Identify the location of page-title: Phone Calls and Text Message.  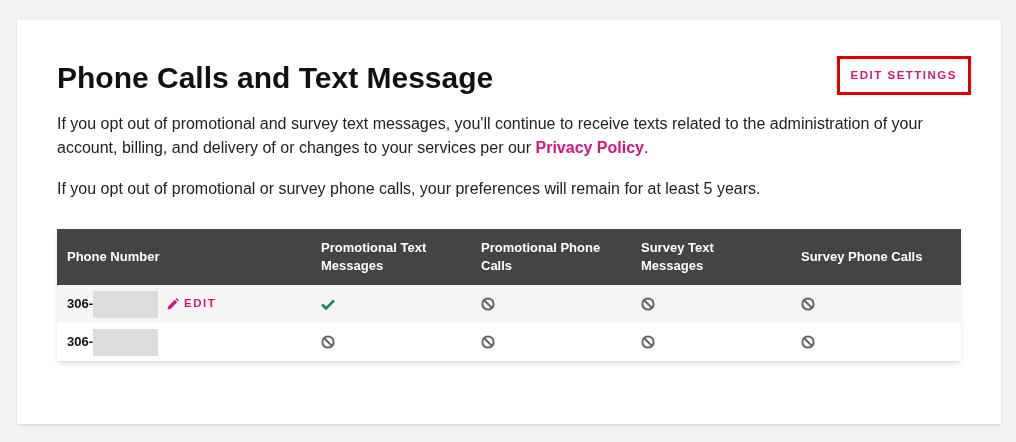
(275, 78).